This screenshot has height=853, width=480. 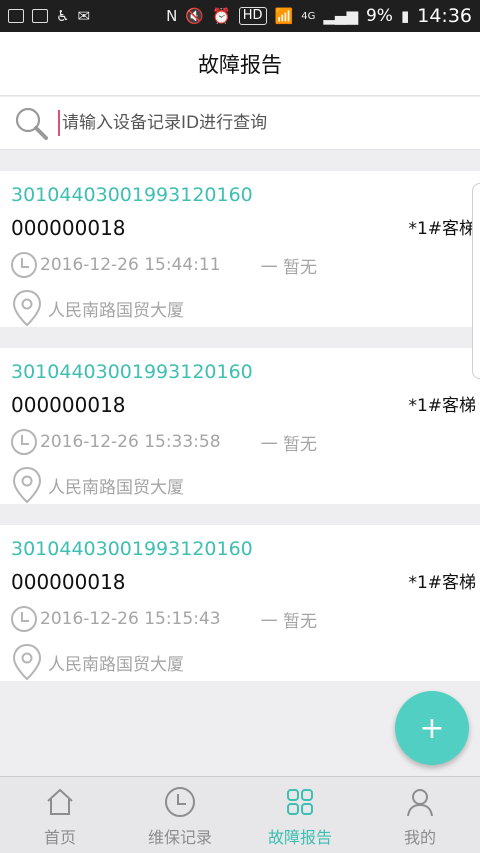 I want to click on nav-item-maintenance: 维保记录, so click(x=180, y=815).